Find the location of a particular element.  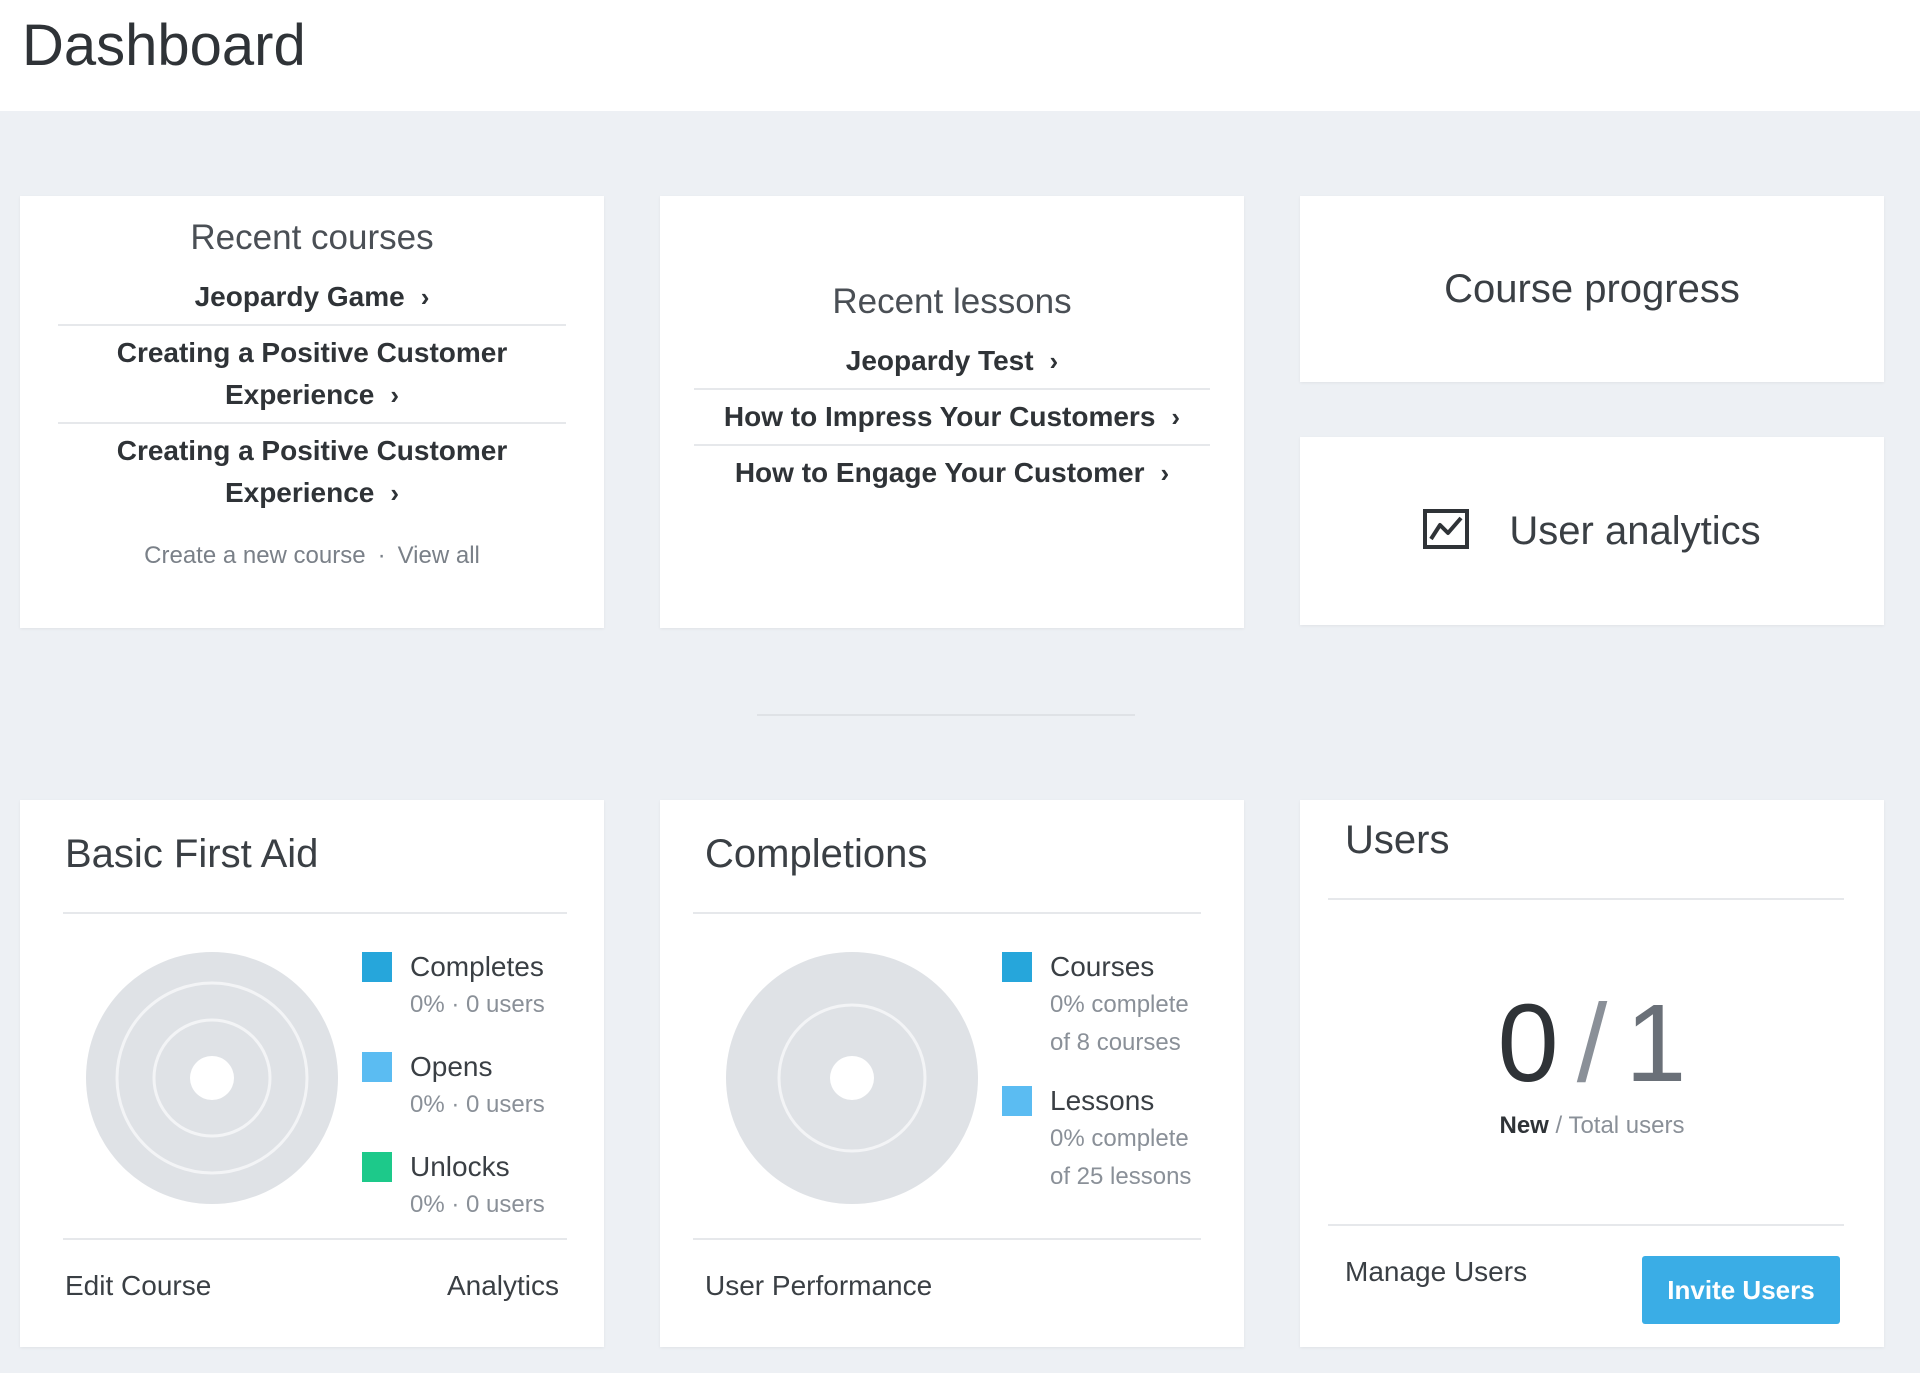

users-count: 0/1 is located at coordinates (1592, 1043).